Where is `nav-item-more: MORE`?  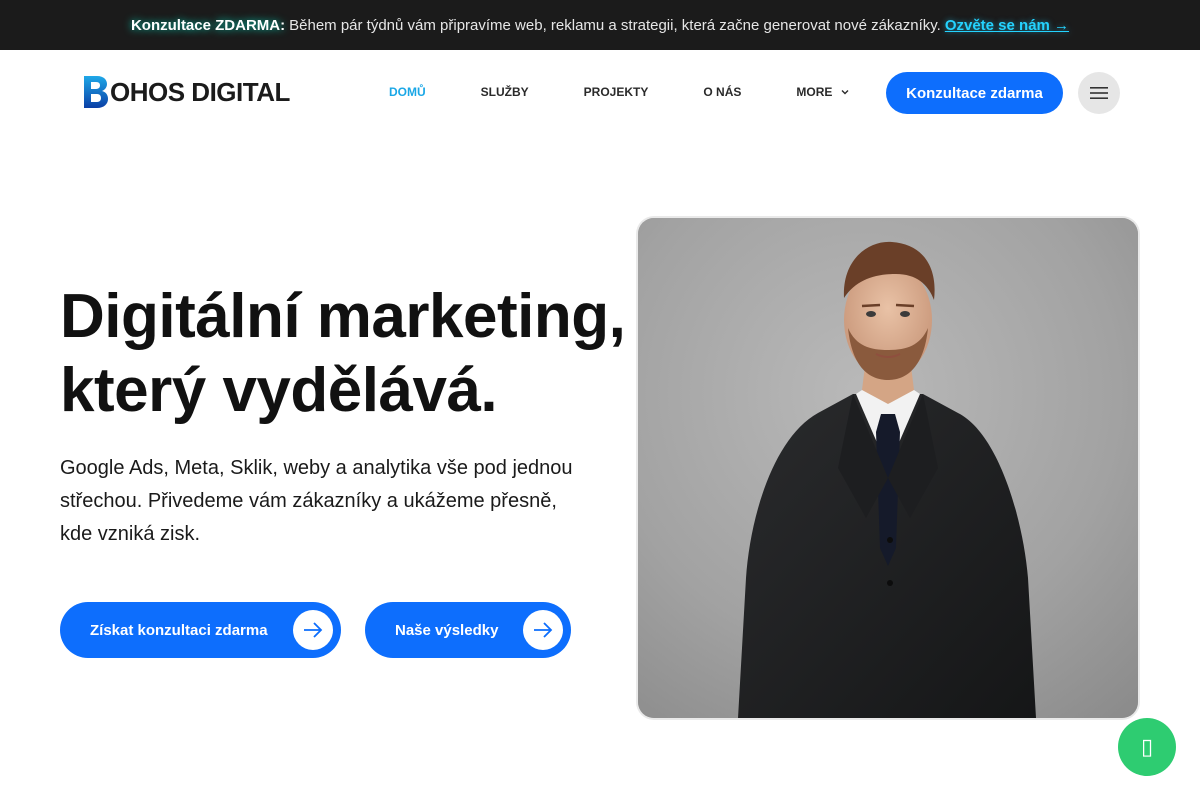
nav-item-more: MORE is located at coordinates (823, 92).